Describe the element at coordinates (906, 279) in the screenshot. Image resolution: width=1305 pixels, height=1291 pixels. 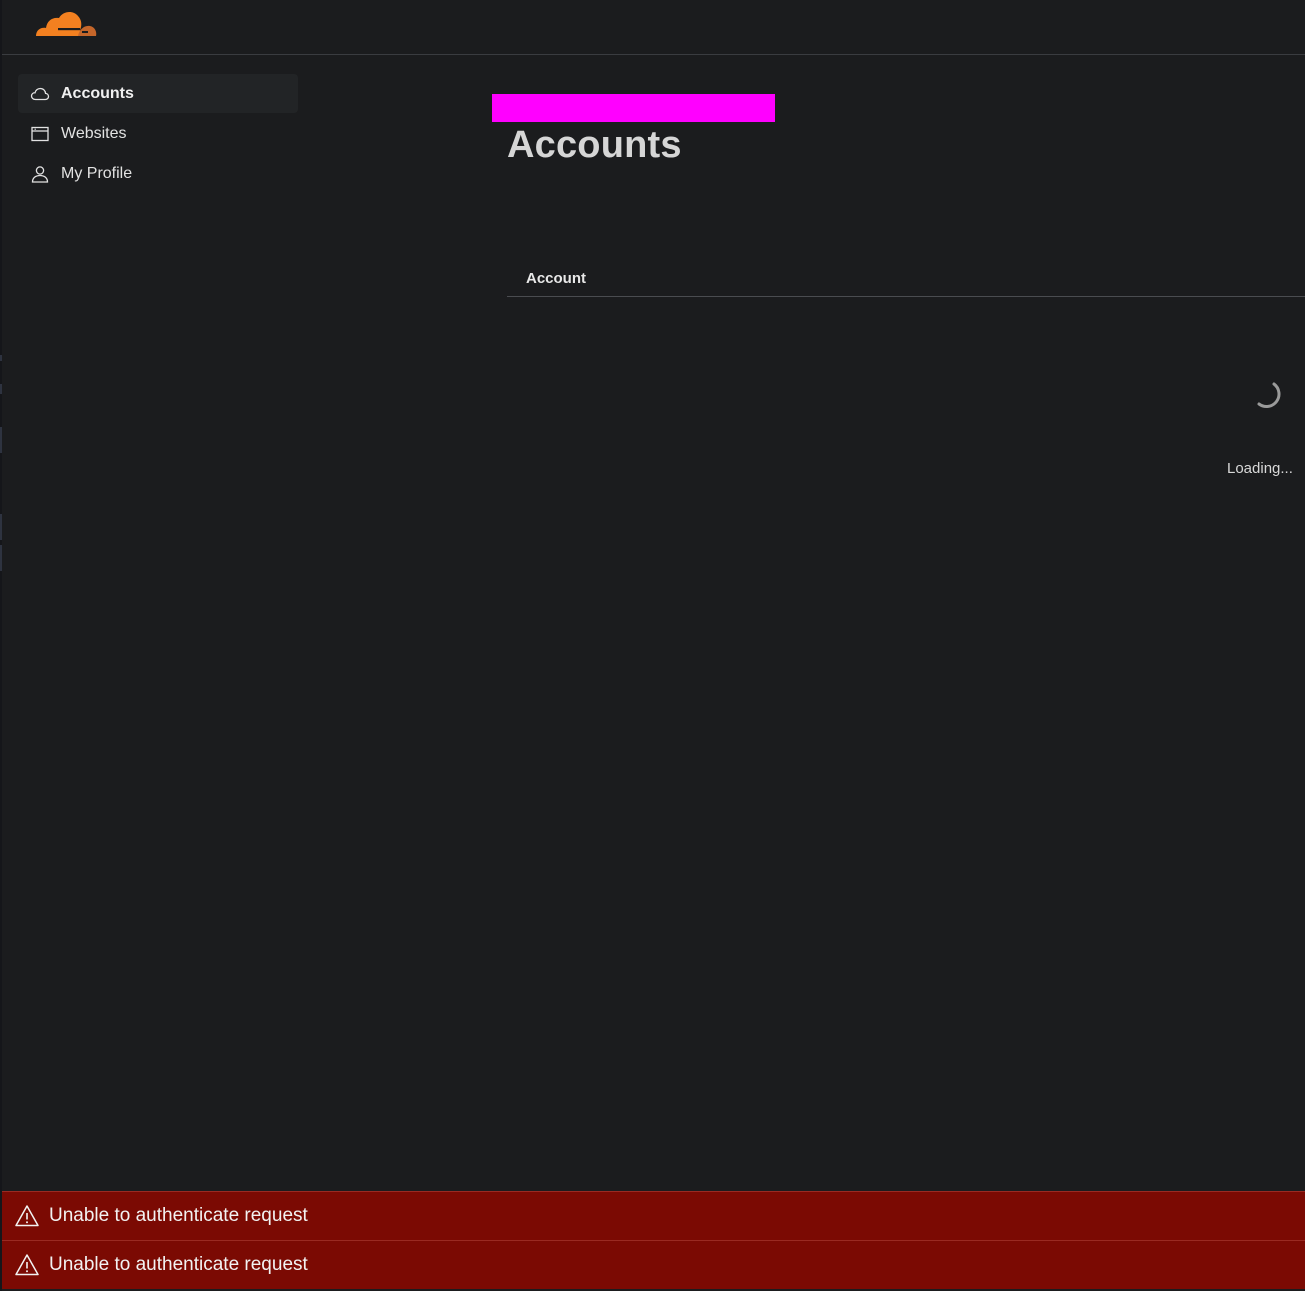
I see `accounts-table-header: Account` at that location.